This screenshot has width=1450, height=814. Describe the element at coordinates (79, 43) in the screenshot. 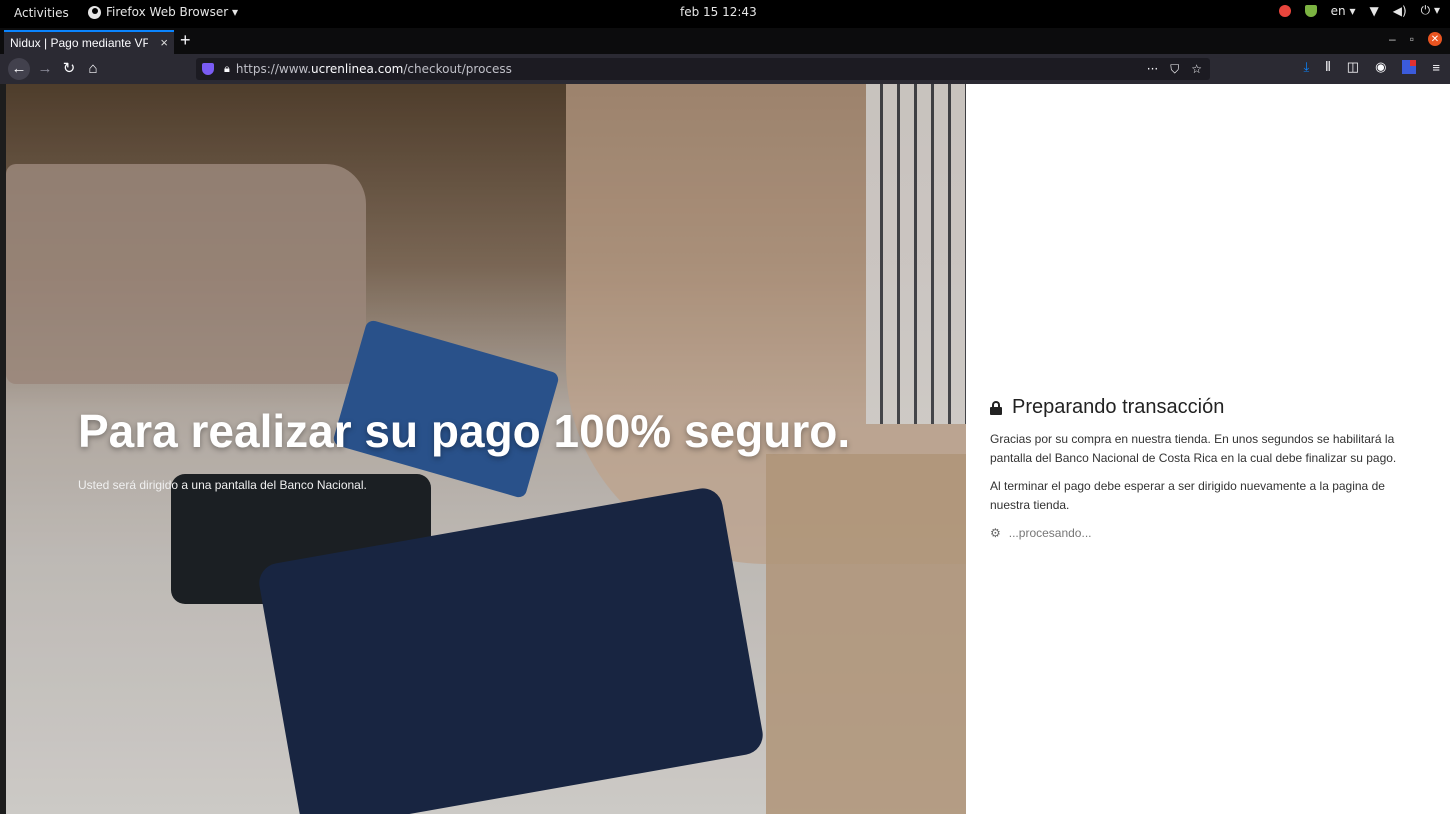

I see `tab-title: Nidux | Pago mediante VPOS` at that location.